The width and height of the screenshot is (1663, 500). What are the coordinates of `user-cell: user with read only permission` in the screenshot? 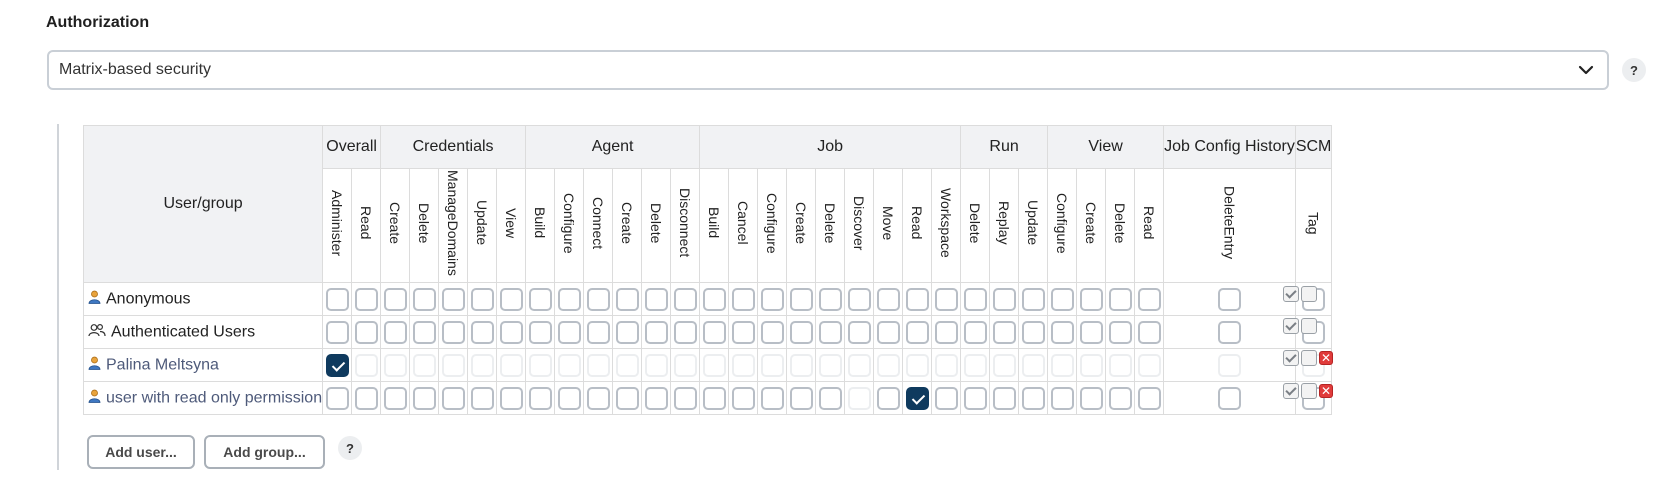 It's located at (203, 398).